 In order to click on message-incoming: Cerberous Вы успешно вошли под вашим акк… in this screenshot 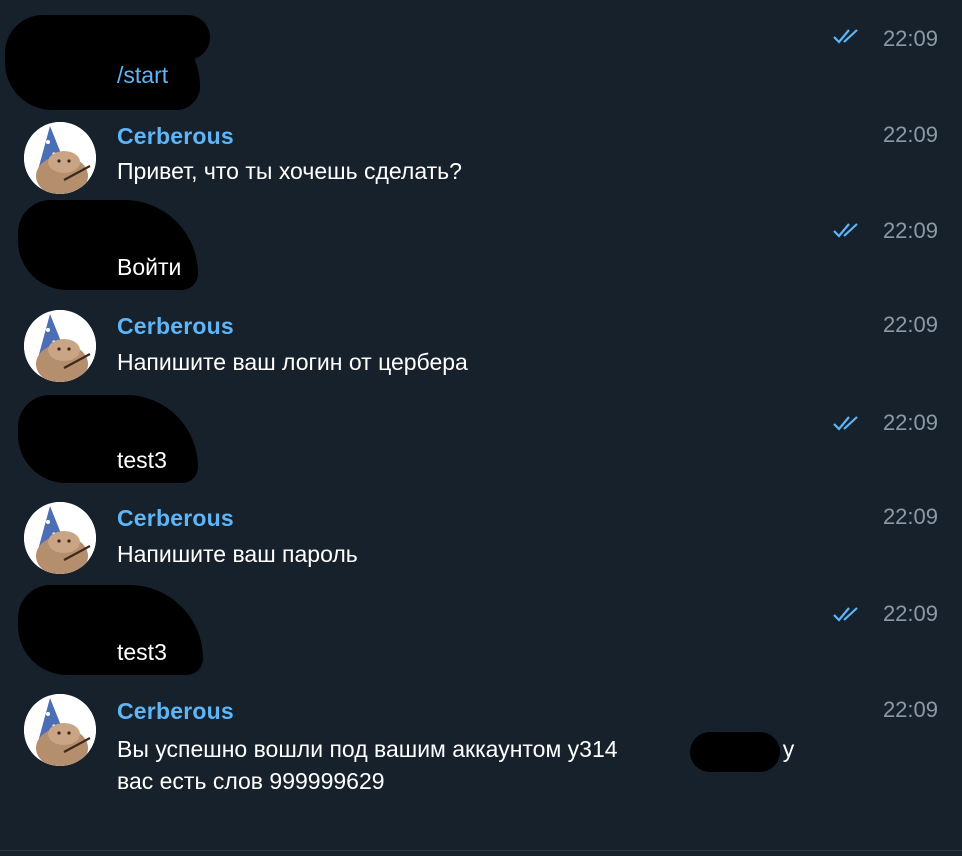, I will do `click(481, 748)`.